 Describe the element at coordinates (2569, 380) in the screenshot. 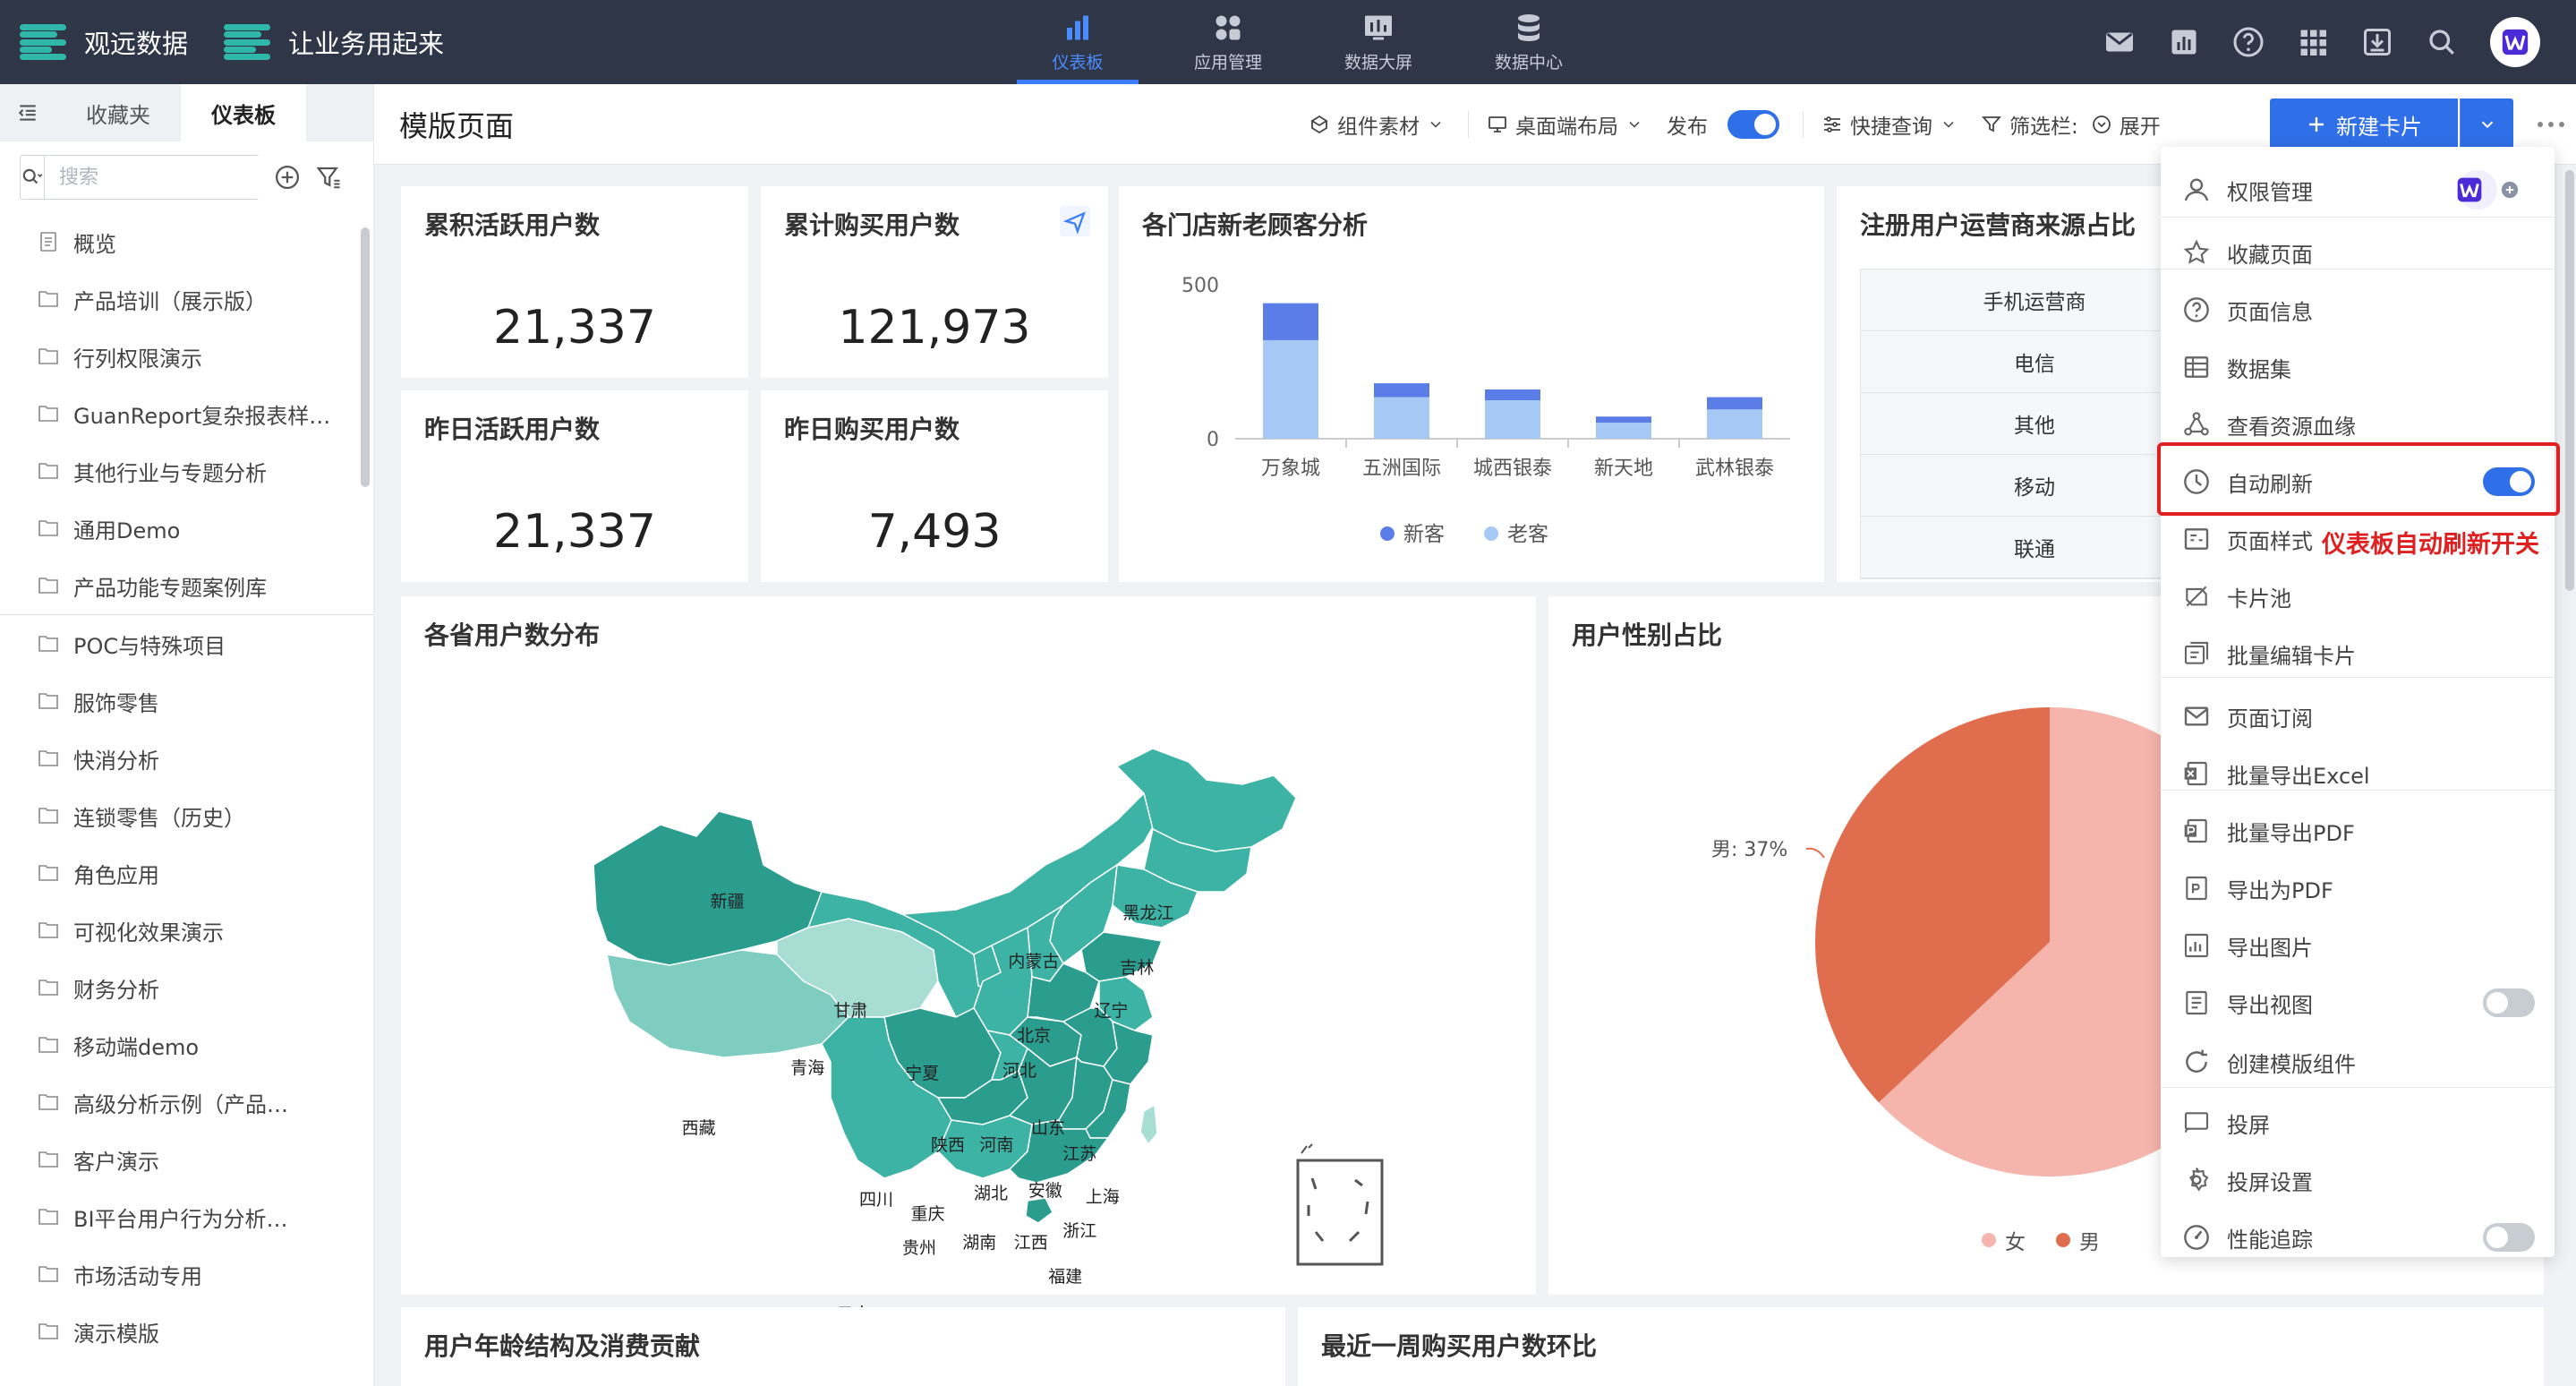

I see `page-scrollbar` at that location.